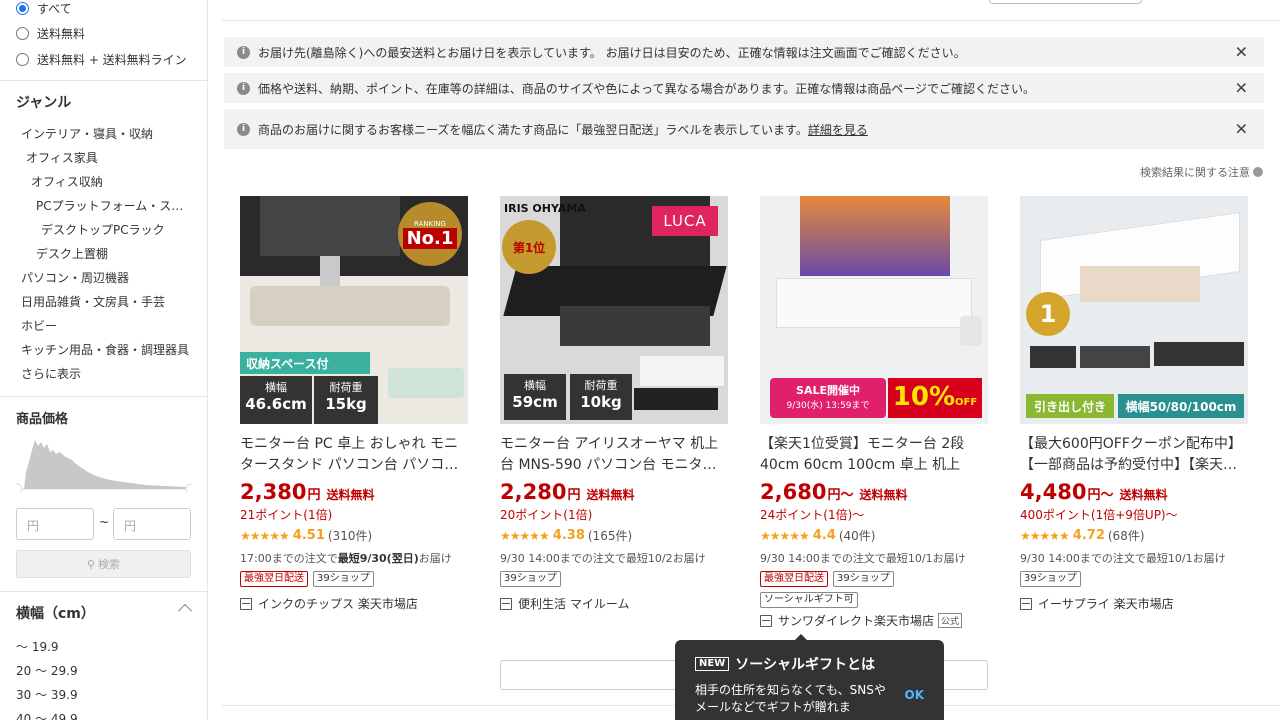  I want to click on price-unit: 円～, so click(1100, 495).